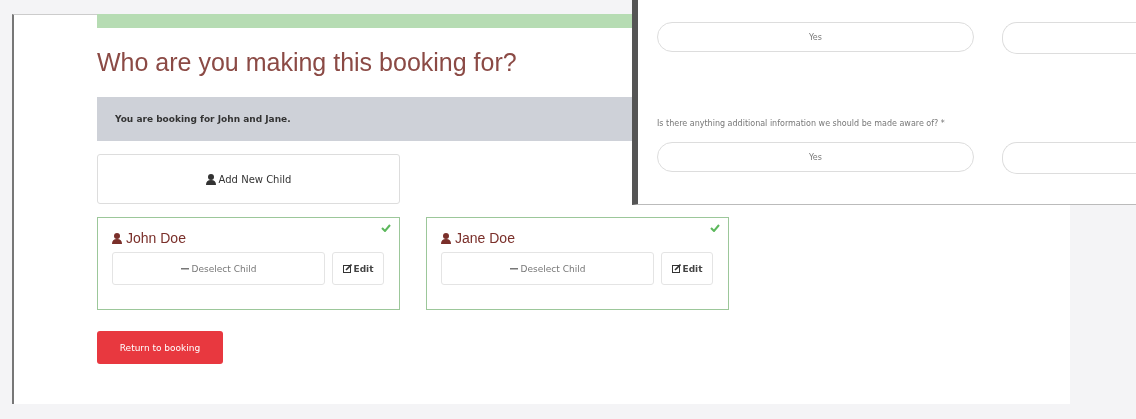 This screenshot has width=1136, height=419. I want to click on child-name: John Doe, so click(156, 238).